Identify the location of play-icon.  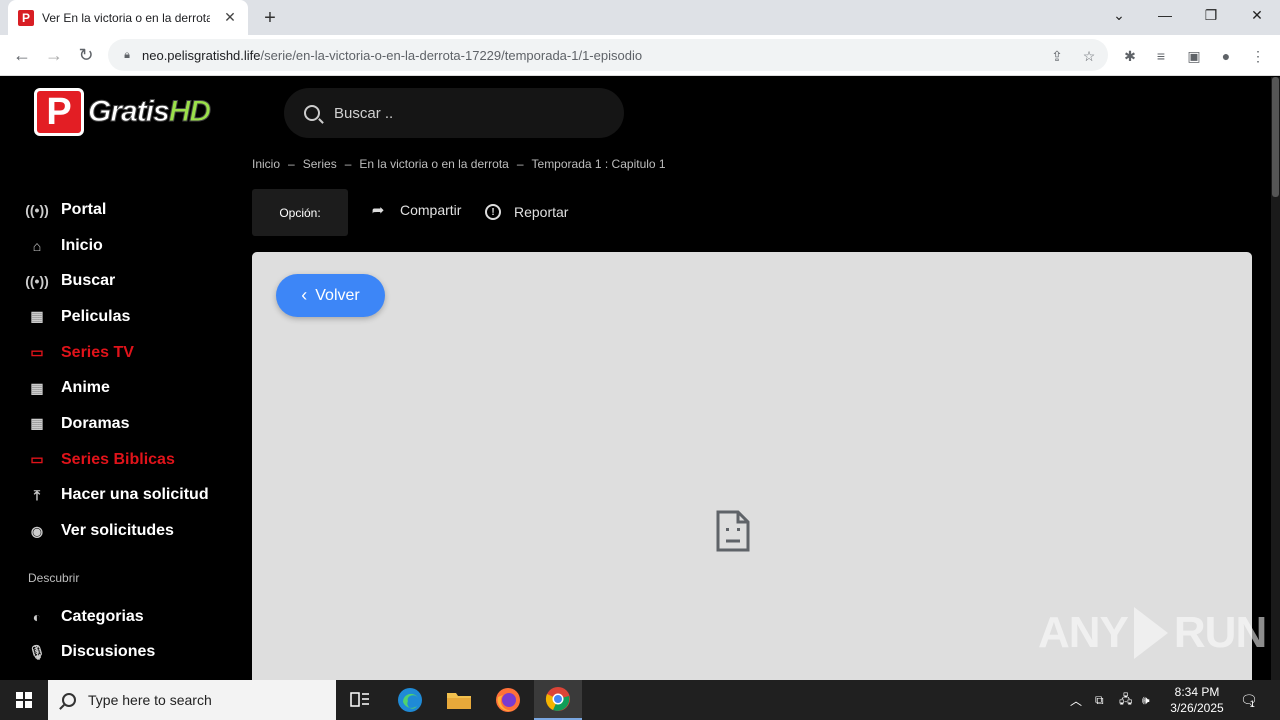
(1150, 633).